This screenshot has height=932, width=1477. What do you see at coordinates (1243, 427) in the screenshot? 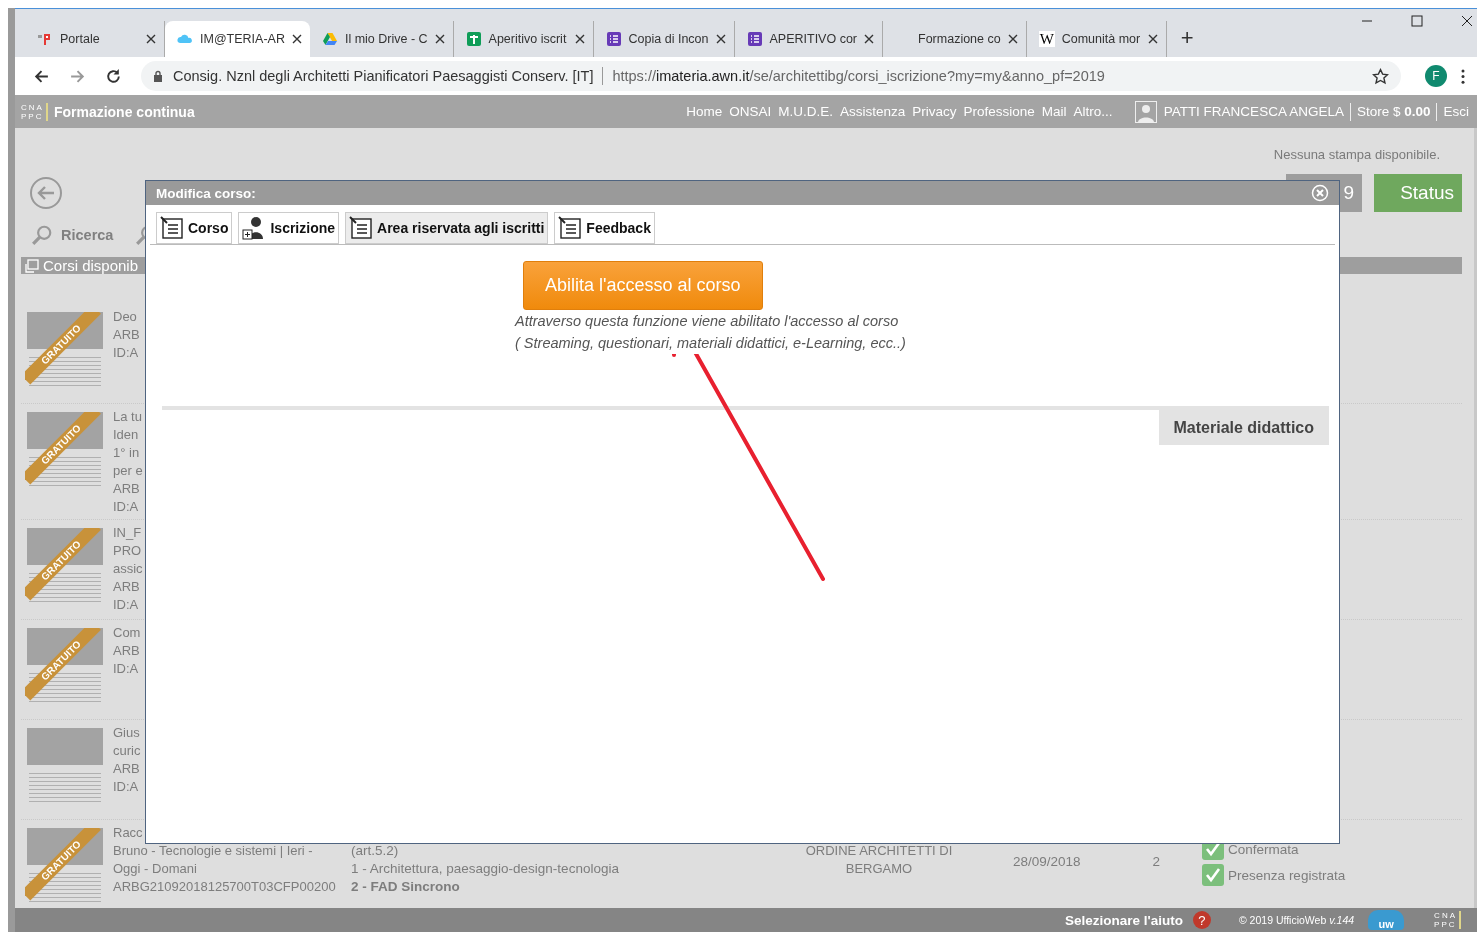
I see `section-tab: Materiale didattico` at bounding box center [1243, 427].